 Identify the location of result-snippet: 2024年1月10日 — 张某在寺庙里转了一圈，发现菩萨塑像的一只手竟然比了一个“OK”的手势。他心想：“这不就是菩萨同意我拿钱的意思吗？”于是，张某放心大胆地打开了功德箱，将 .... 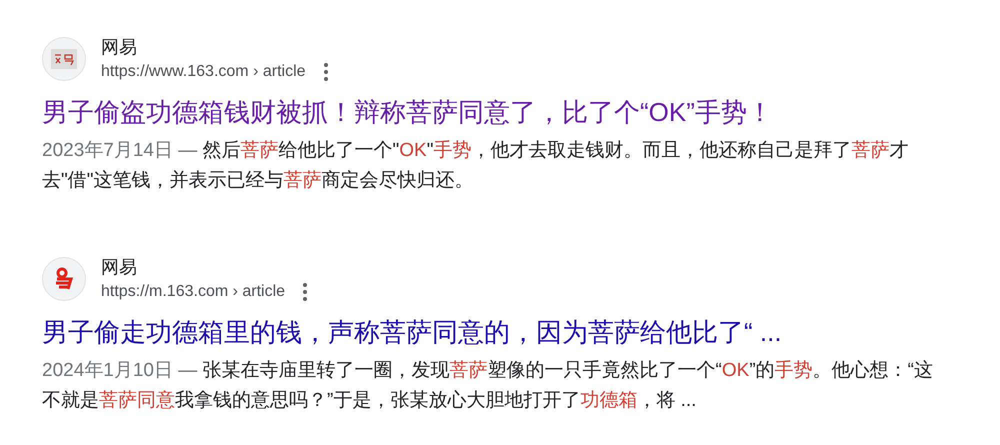
(488, 385).